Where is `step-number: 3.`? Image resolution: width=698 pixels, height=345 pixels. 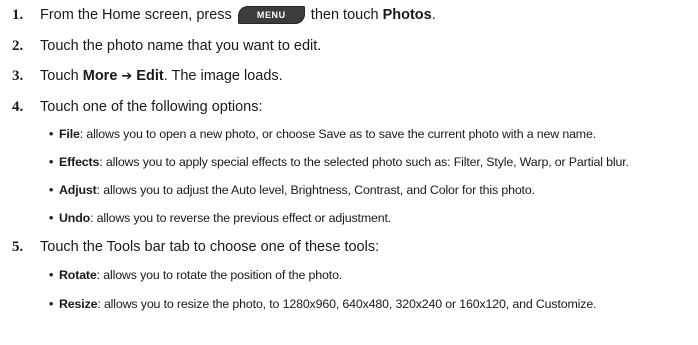 step-number: 3. is located at coordinates (18, 75).